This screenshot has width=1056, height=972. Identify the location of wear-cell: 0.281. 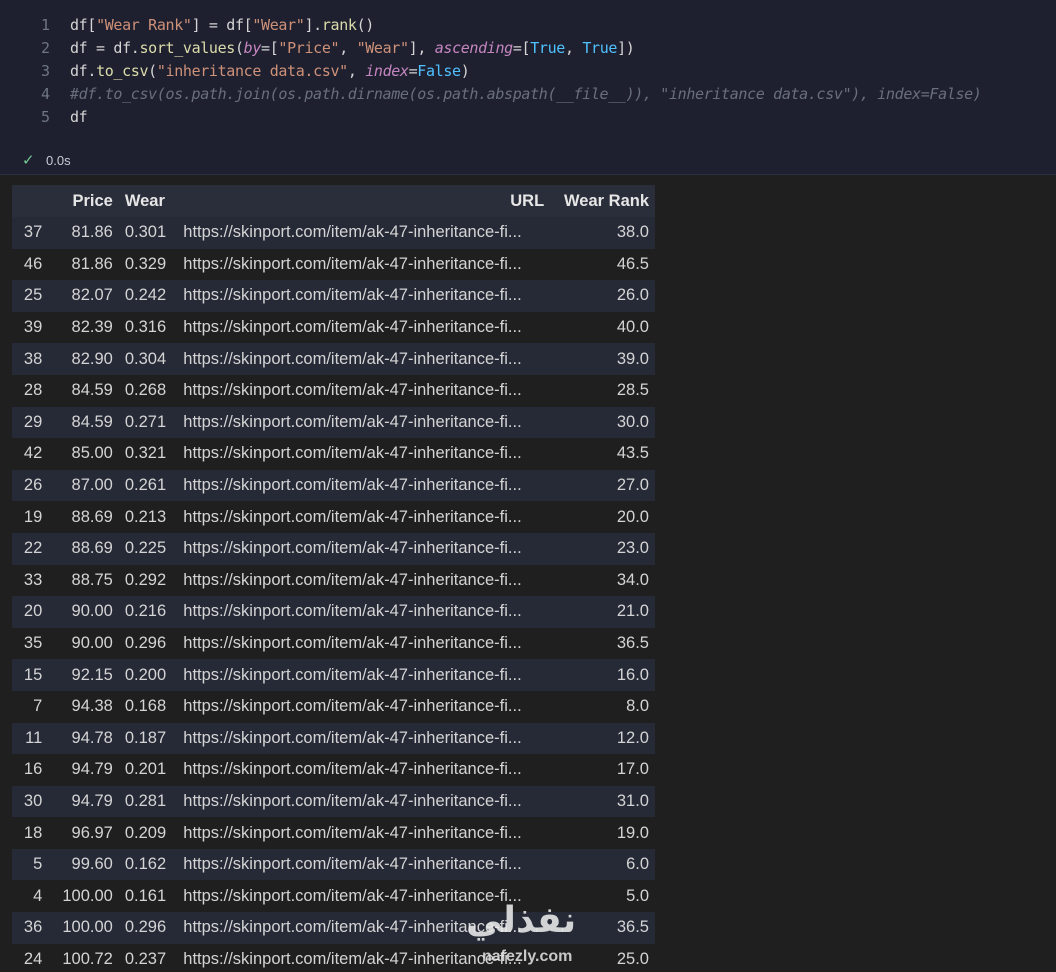
(145, 800).